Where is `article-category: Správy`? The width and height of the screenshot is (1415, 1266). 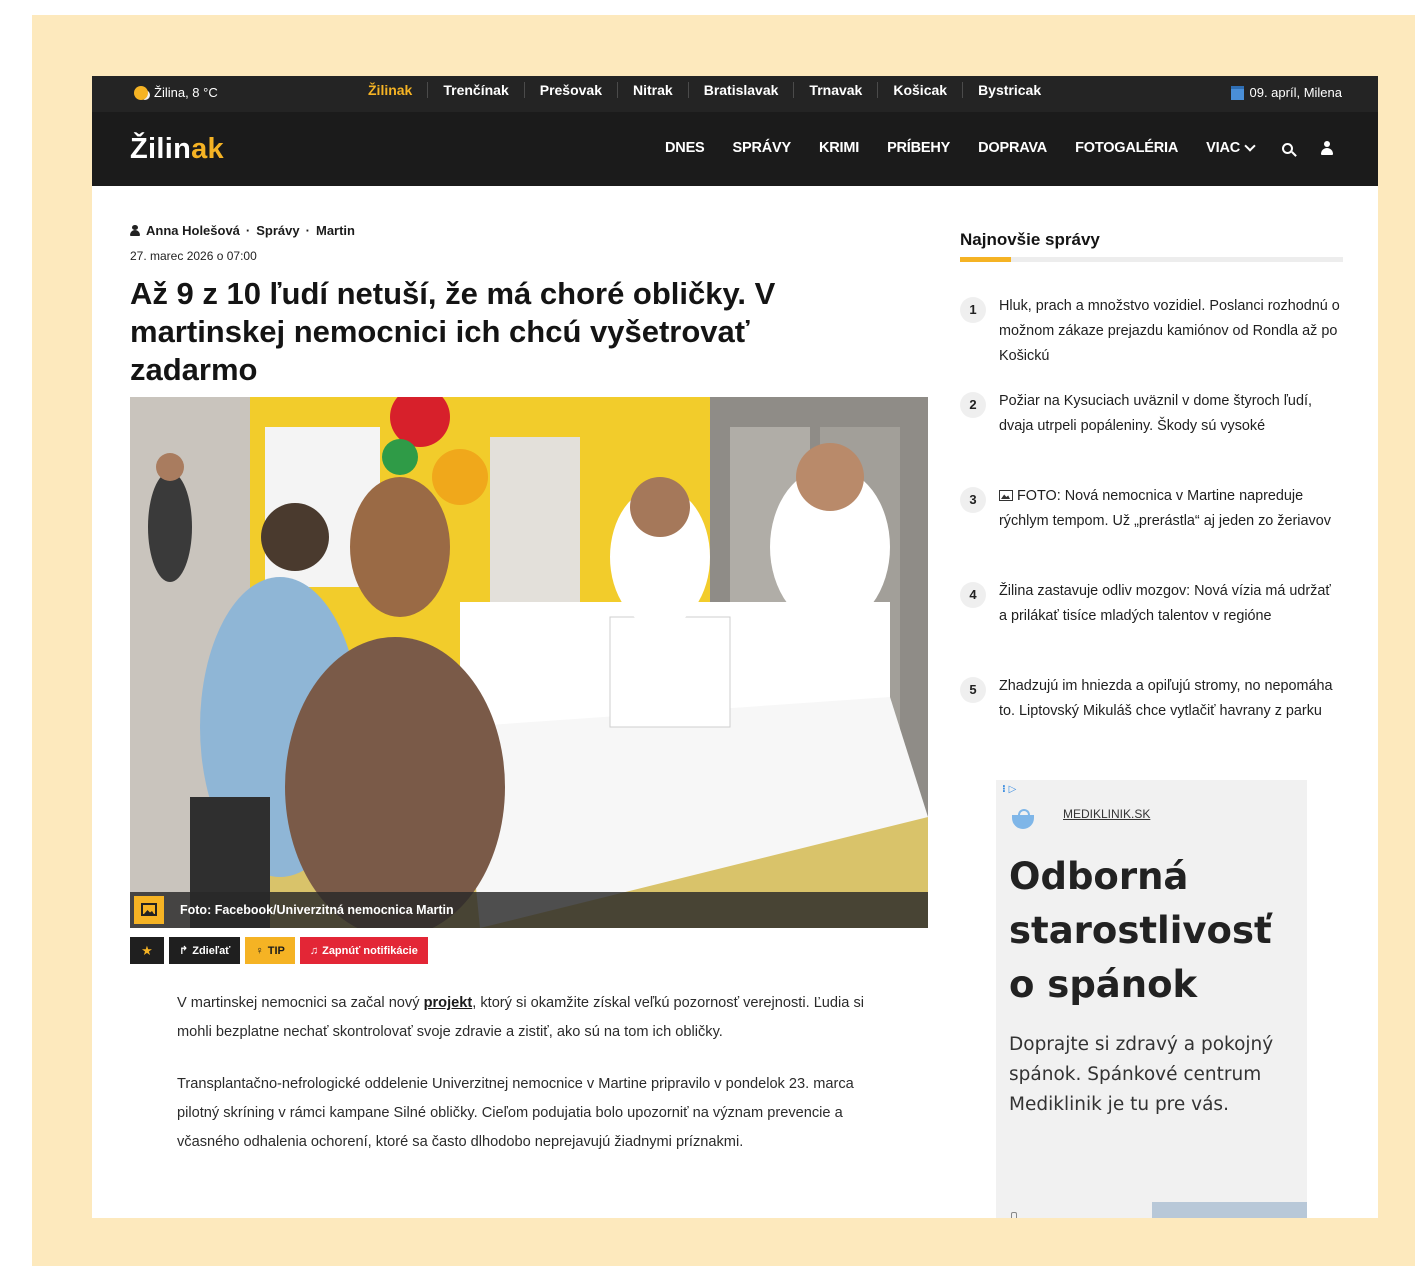 article-category: Správy is located at coordinates (277, 230).